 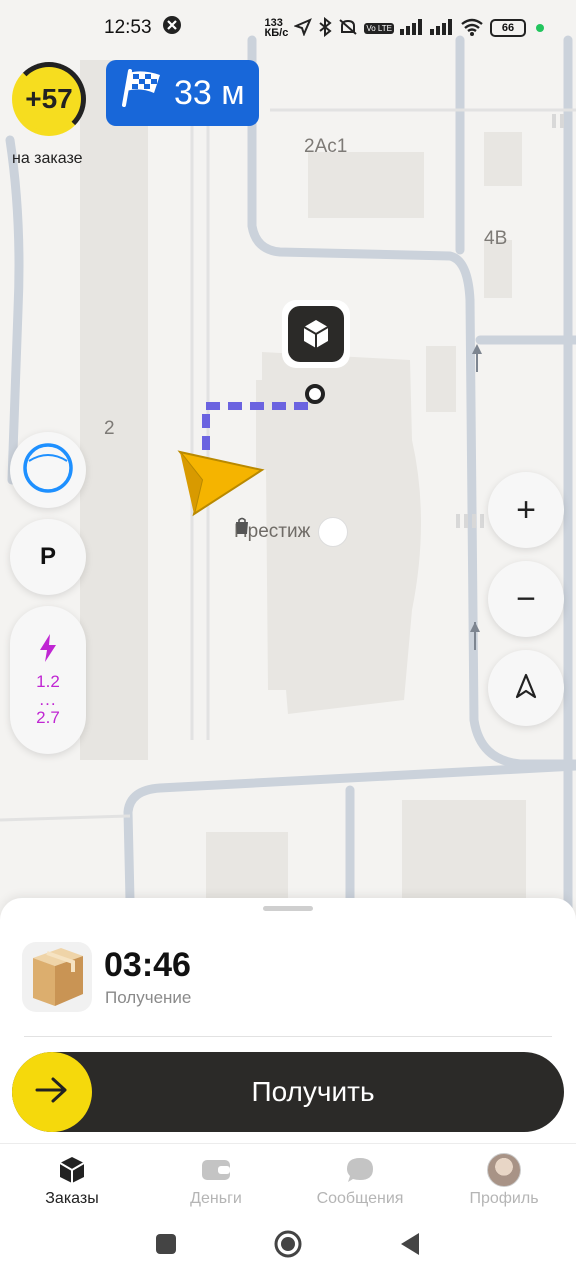 I want to click on building-label: 2, so click(x=109, y=428).